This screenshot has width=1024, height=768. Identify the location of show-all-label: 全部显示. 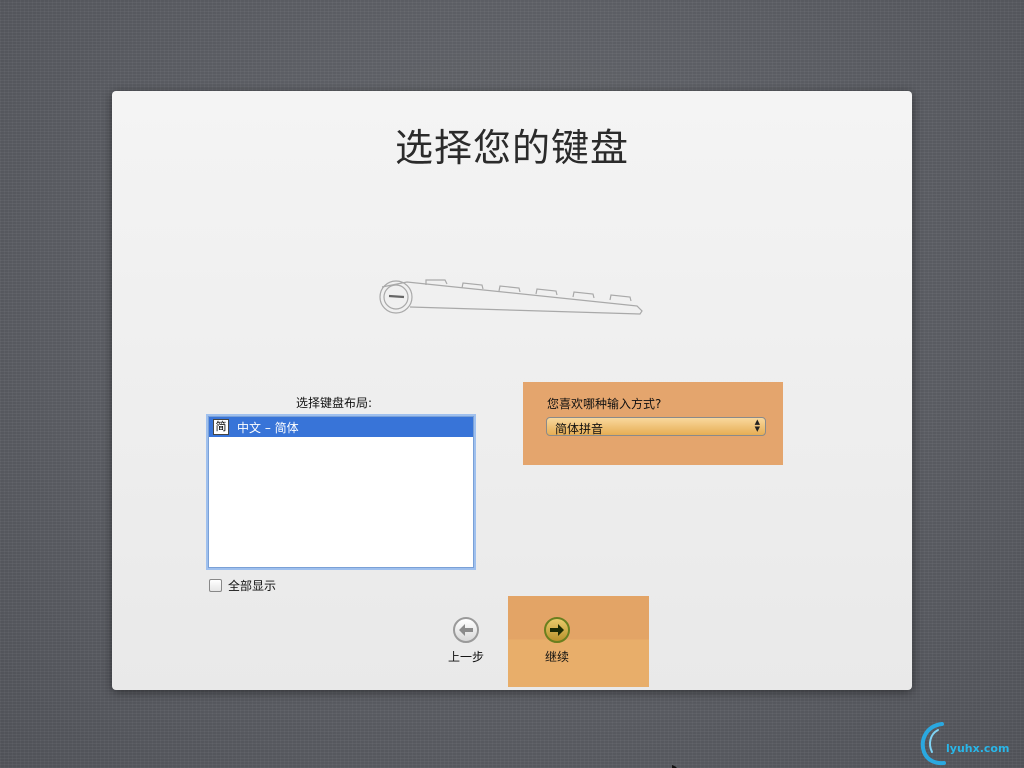
(252, 586).